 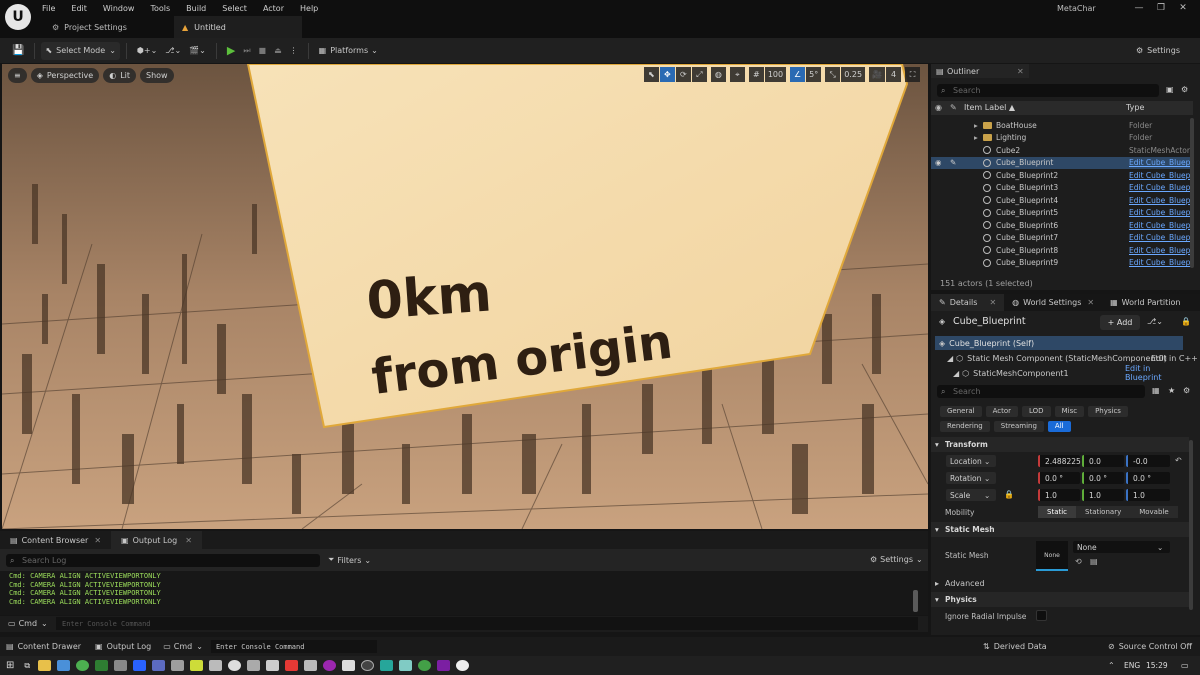 What do you see at coordinates (1157, 665) in the screenshot?
I see `clock: 15:29` at bounding box center [1157, 665].